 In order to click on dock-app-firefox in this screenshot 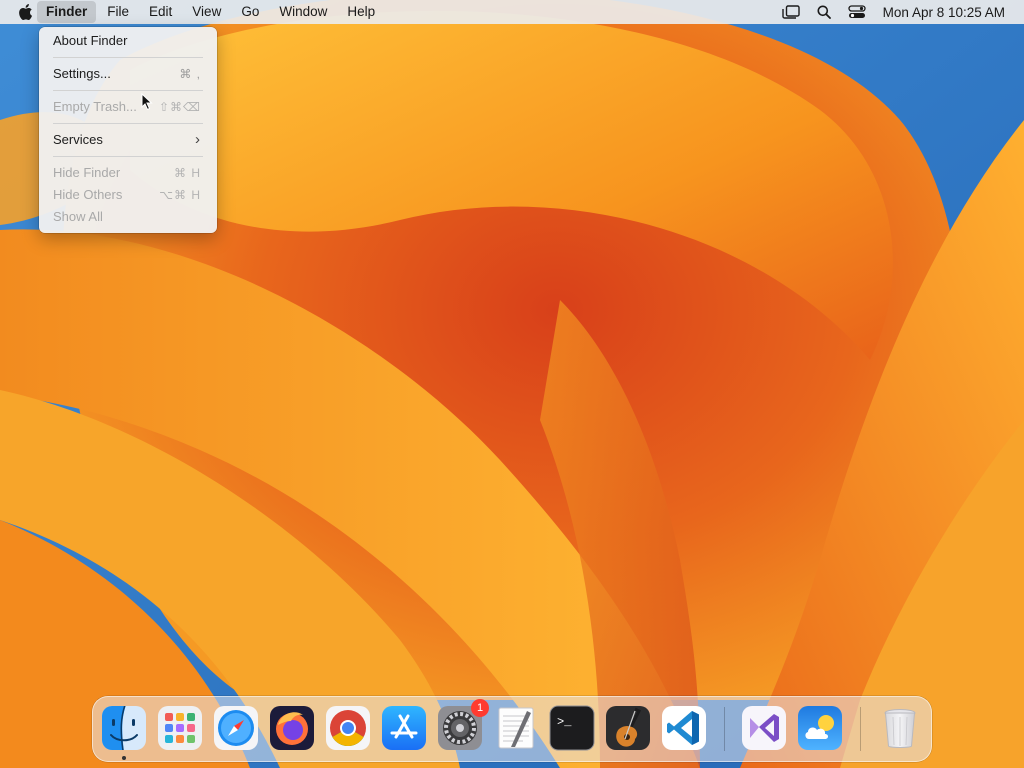, I will do `click(292, 728)`.